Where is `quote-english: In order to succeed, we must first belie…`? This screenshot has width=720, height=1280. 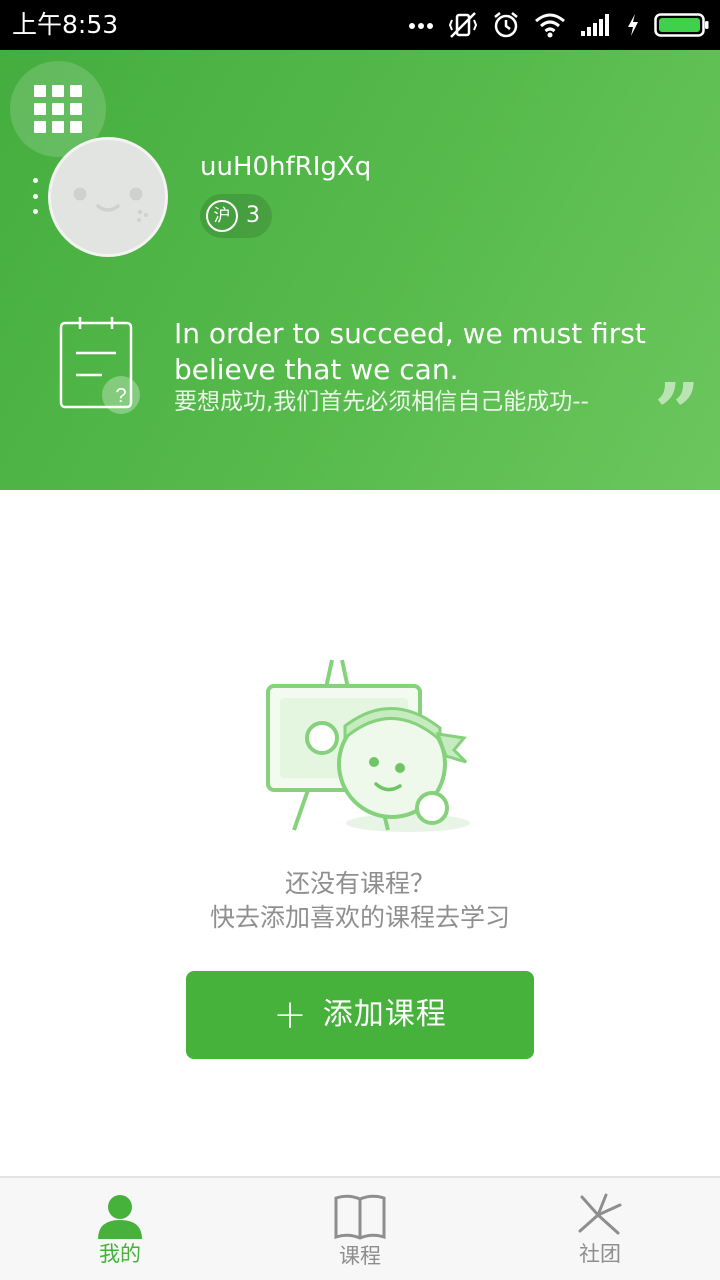 quote-english: In order to succeed, we must first belie… is located at coordinates (410, 351).